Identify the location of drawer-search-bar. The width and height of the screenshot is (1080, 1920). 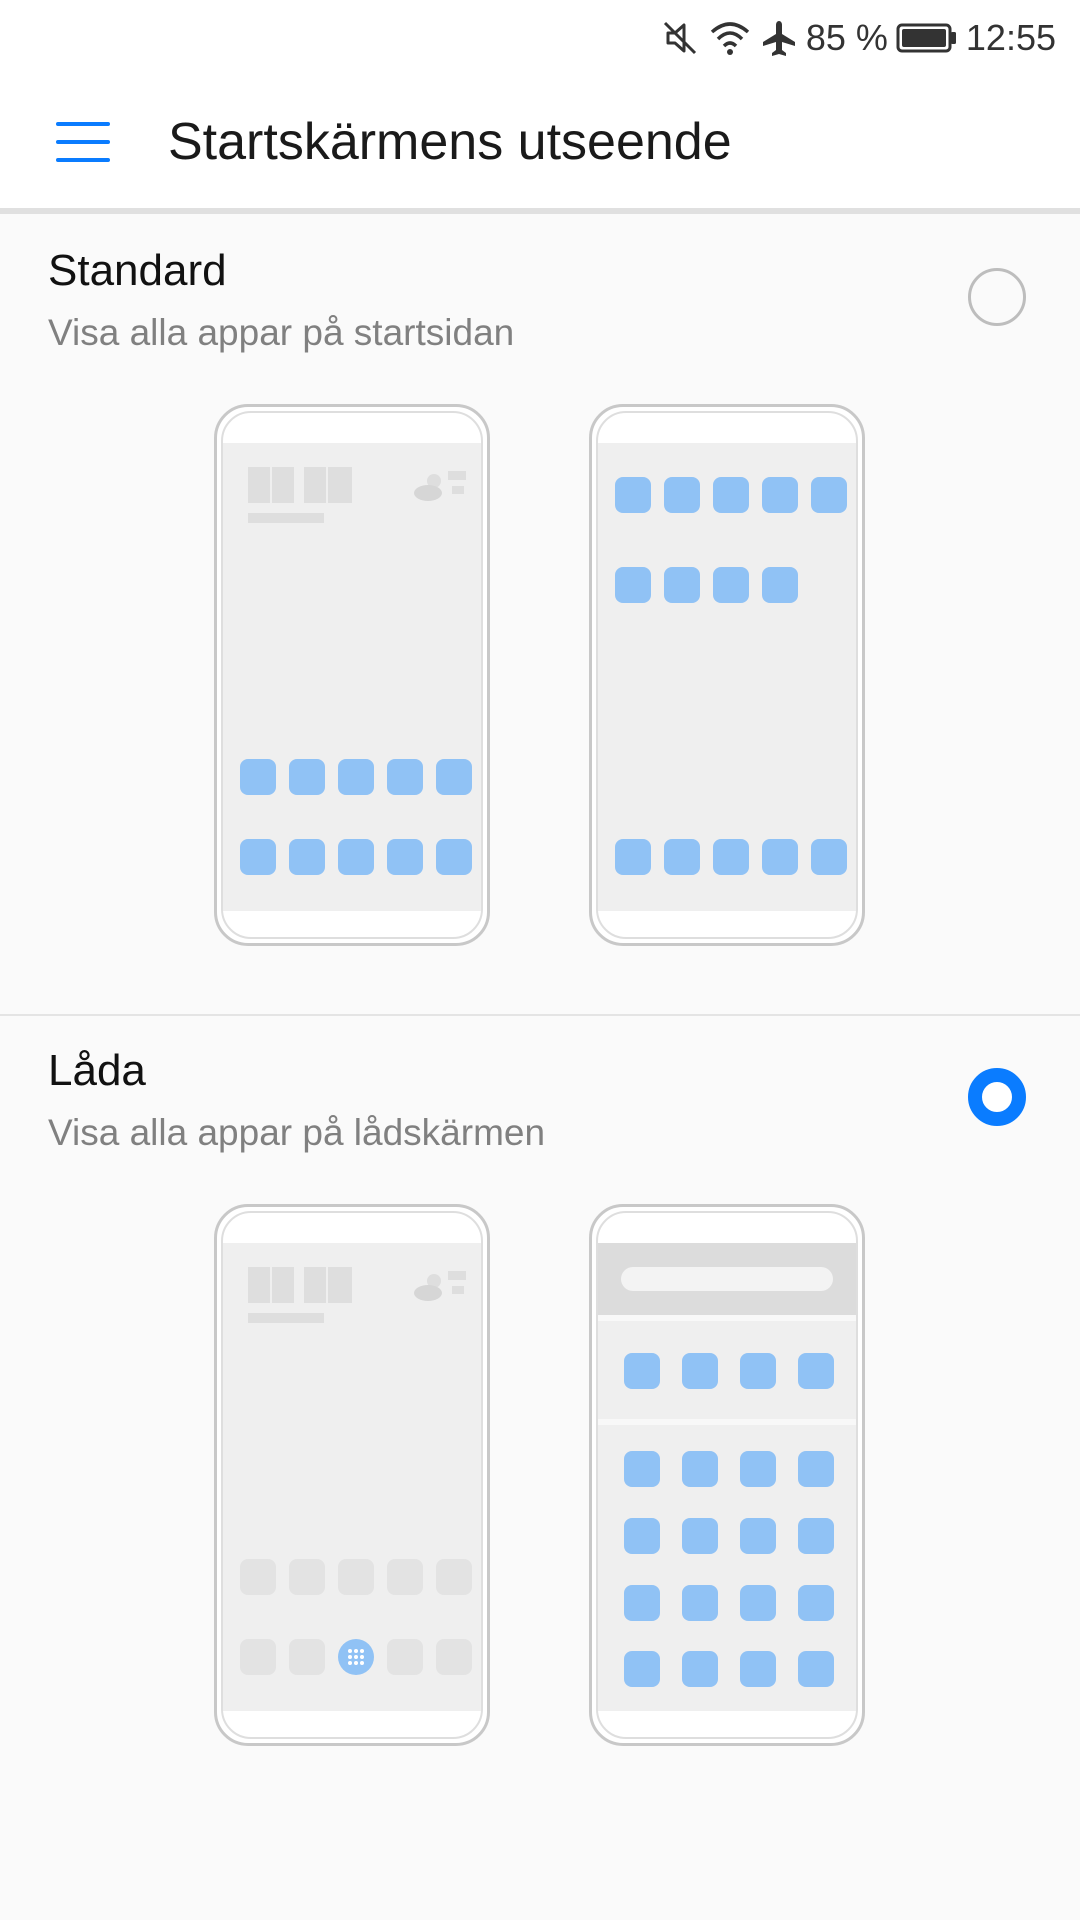
(727, 1279).